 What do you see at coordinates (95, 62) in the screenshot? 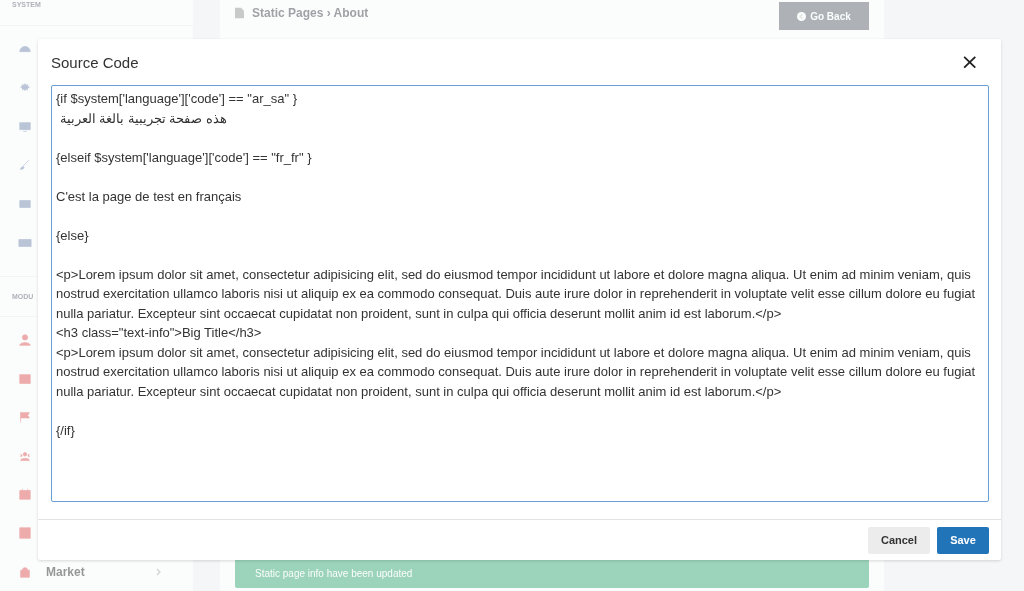
I see `dialog-title: Source Code` at bounding box center [95, 62].